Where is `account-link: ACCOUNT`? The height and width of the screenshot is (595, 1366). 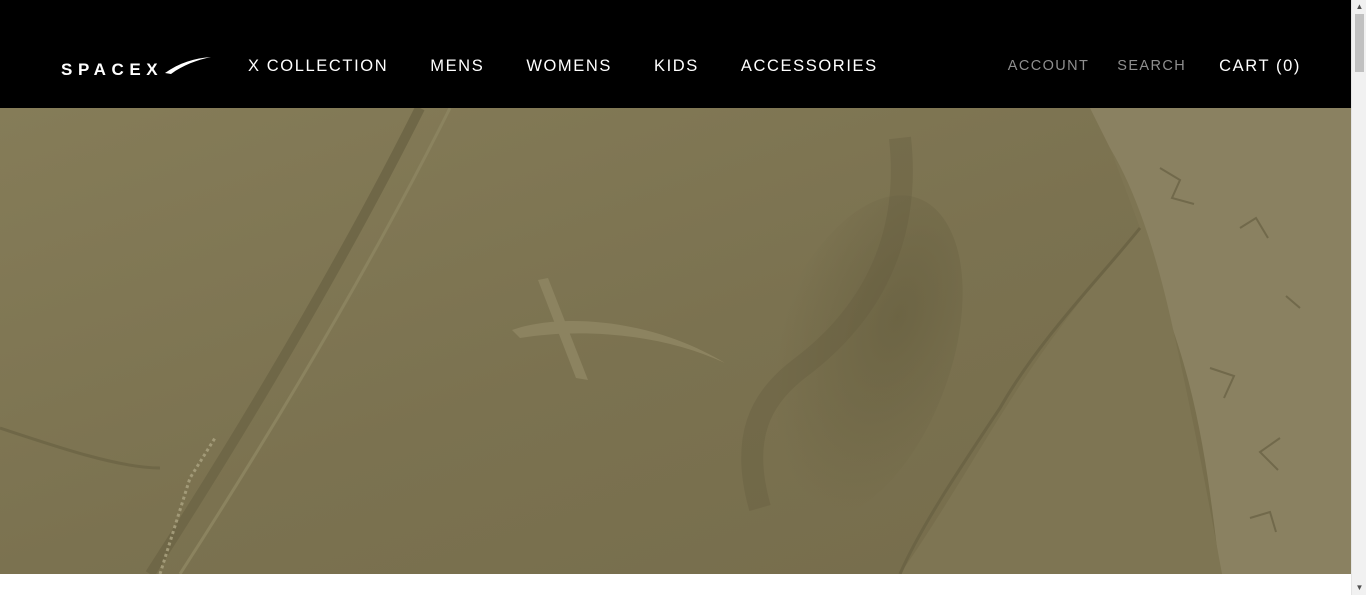 account-link: ACCOUNT is located at coordinates (1049, 66).